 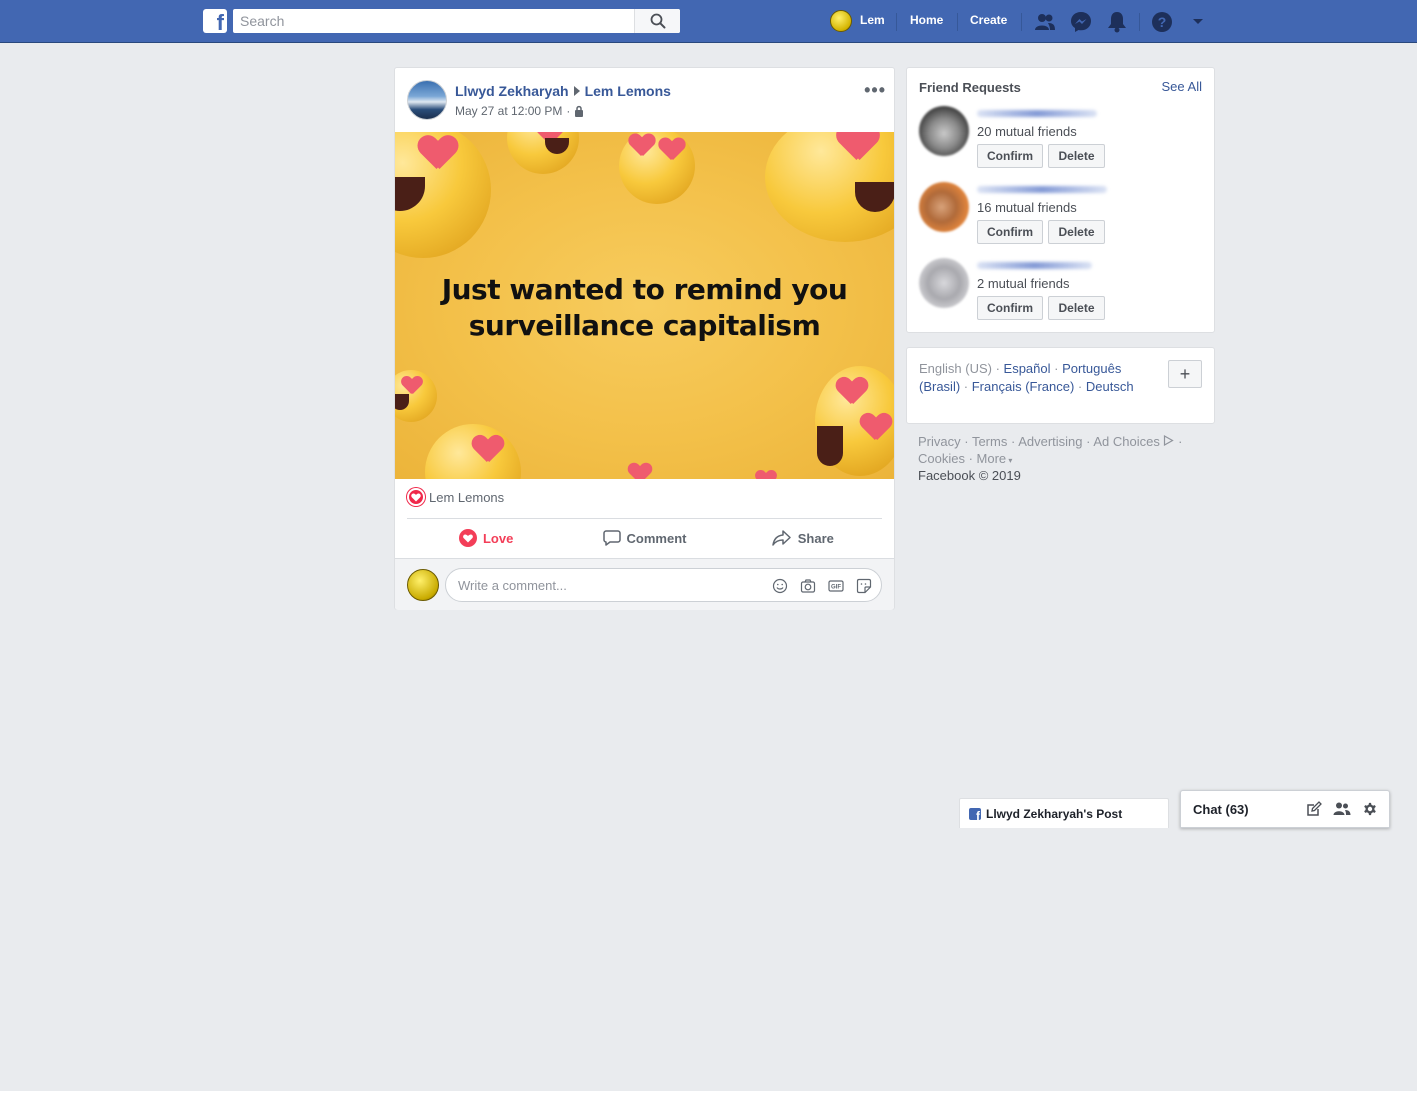 I want to click on camera-icon, so click(x=808, y=586).